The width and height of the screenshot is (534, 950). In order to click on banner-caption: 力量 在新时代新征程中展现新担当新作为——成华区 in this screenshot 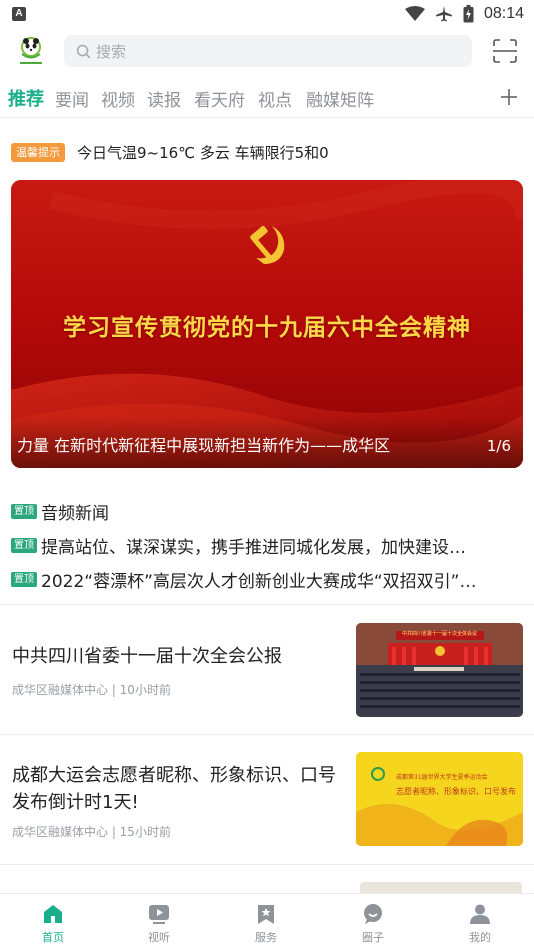, I will do `click(204, 445)`.